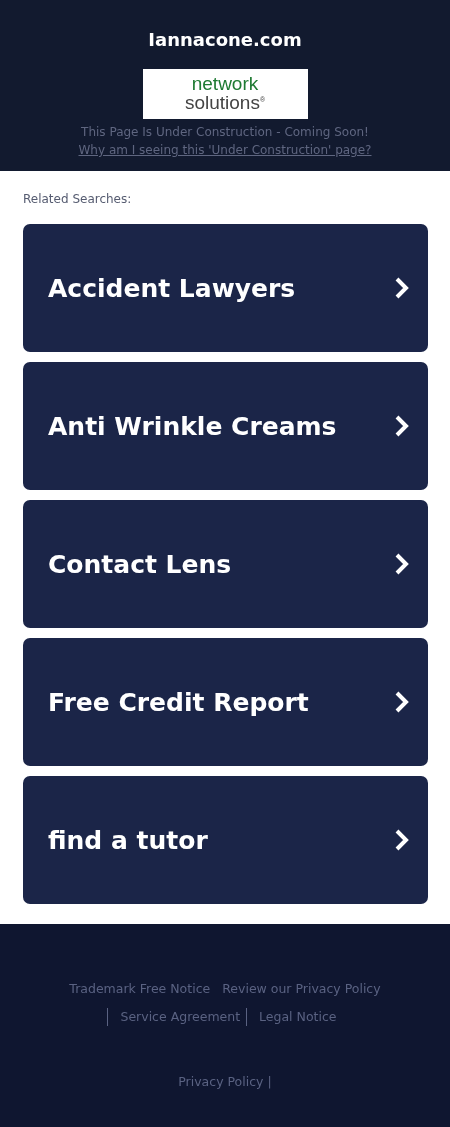 This screenshot has height=1127, width=450. Describe the element at coordinates (294, 1017) in the screenshot. I see `footer-link: Legal Notice` at that location.